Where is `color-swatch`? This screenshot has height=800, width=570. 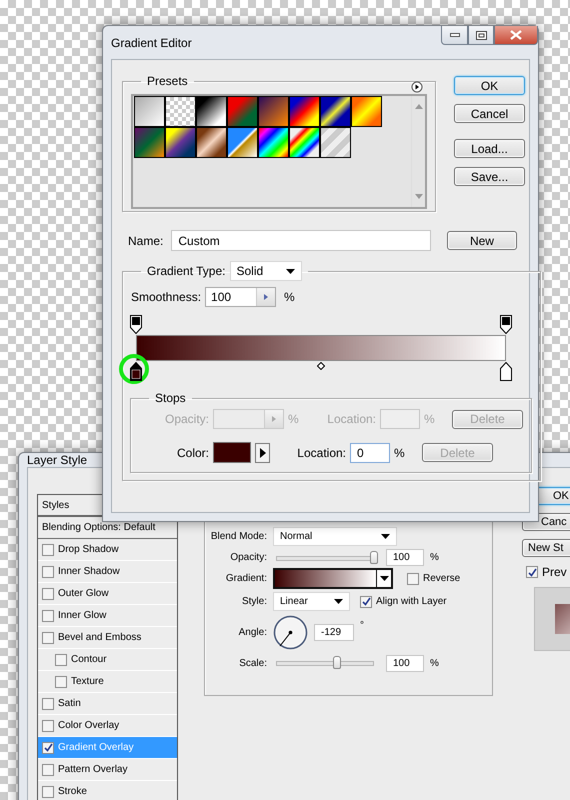 color-swatch is located at coordinates (232, 452).